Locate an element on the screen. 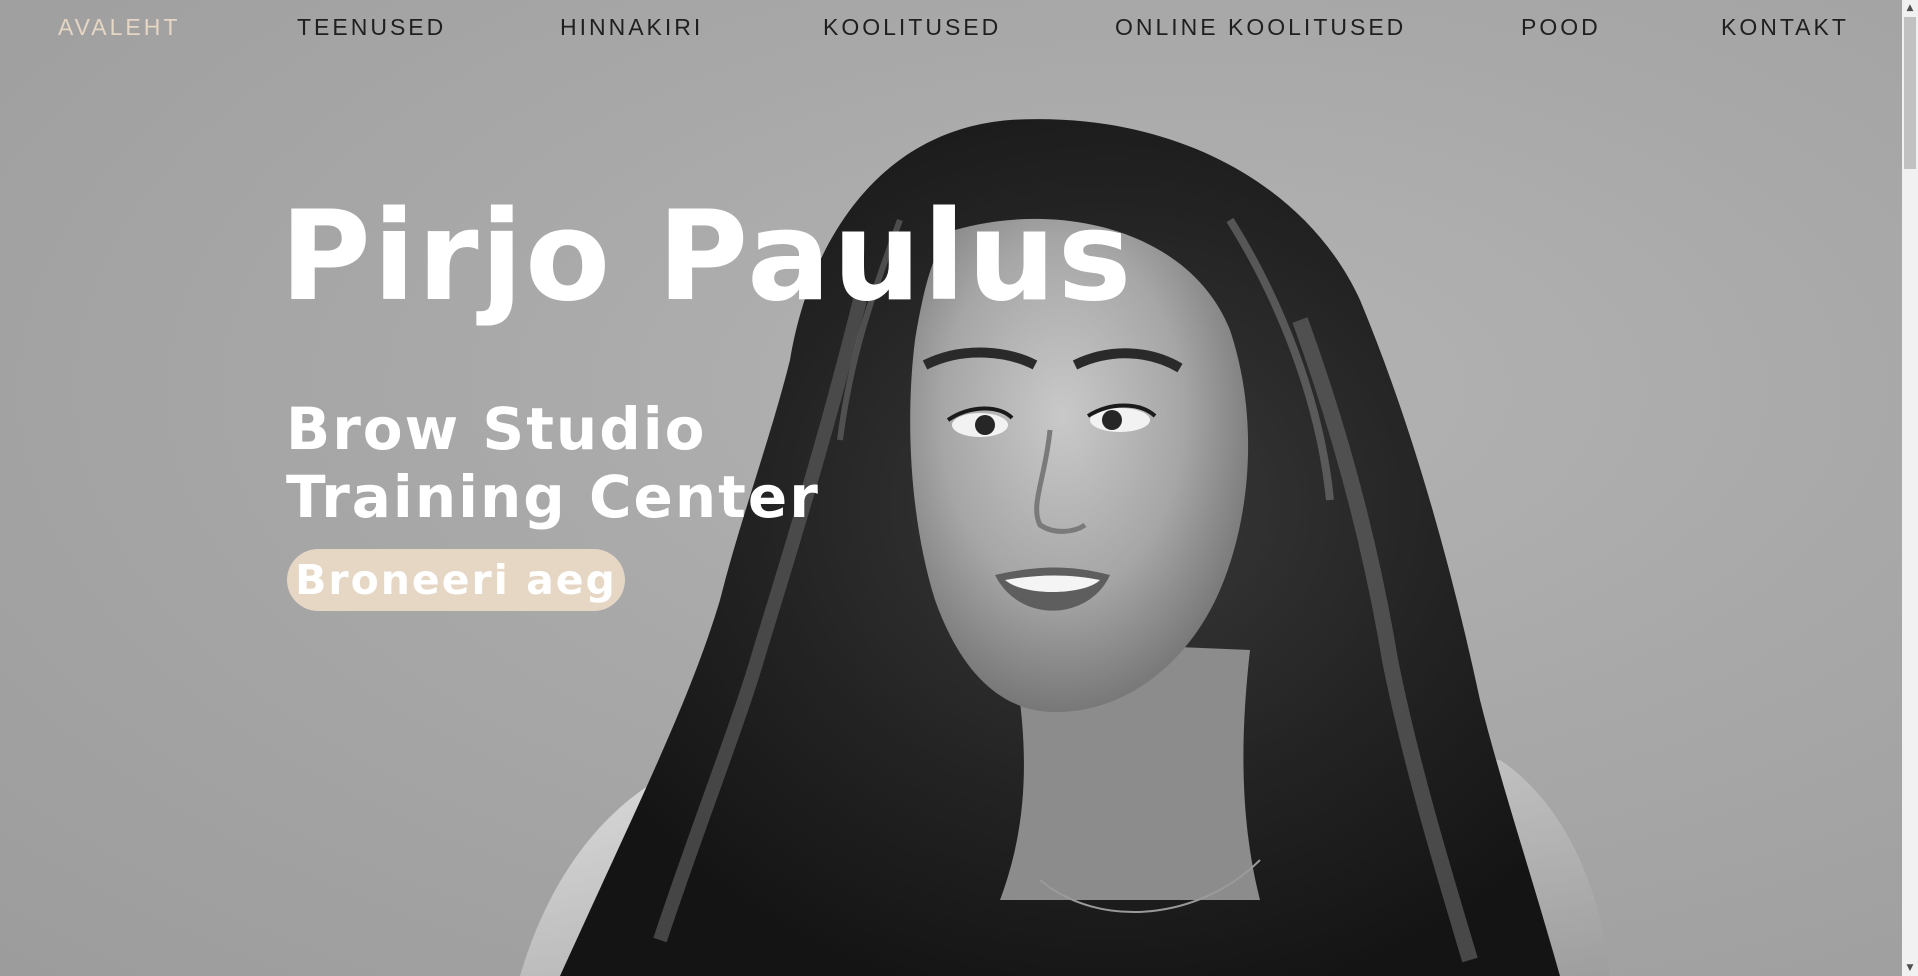 Image resolution: width=1918 pixels, height=976 pixels. nav-item-kontakt: KONTAKT is located at coordinates (1785, 27).